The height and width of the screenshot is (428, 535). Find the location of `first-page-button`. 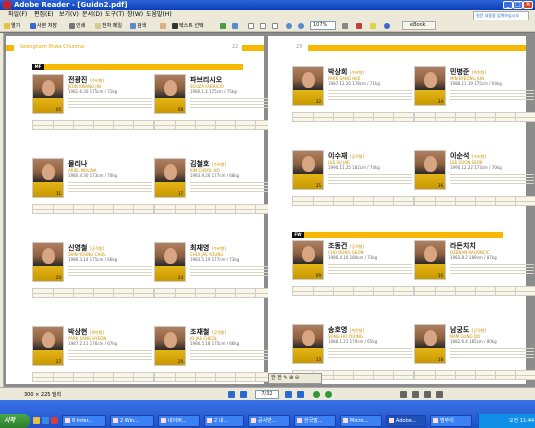

first-page-button is located at coordinates (231, 394).